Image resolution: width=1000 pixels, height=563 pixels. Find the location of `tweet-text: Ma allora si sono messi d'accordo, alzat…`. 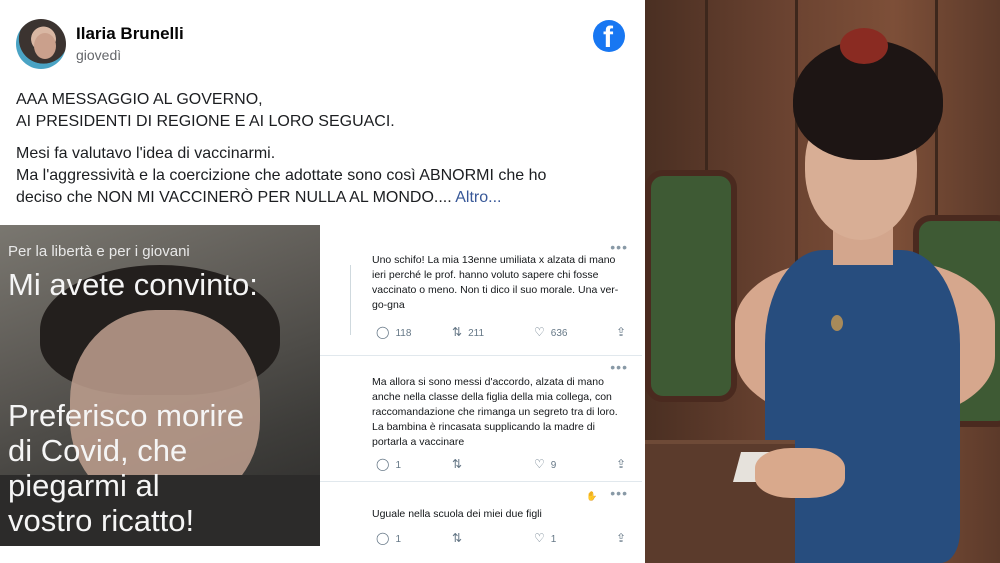

tweet-text: Ma allora si sono messi d'accordo, alzat… is located at coordinates (495, 412).